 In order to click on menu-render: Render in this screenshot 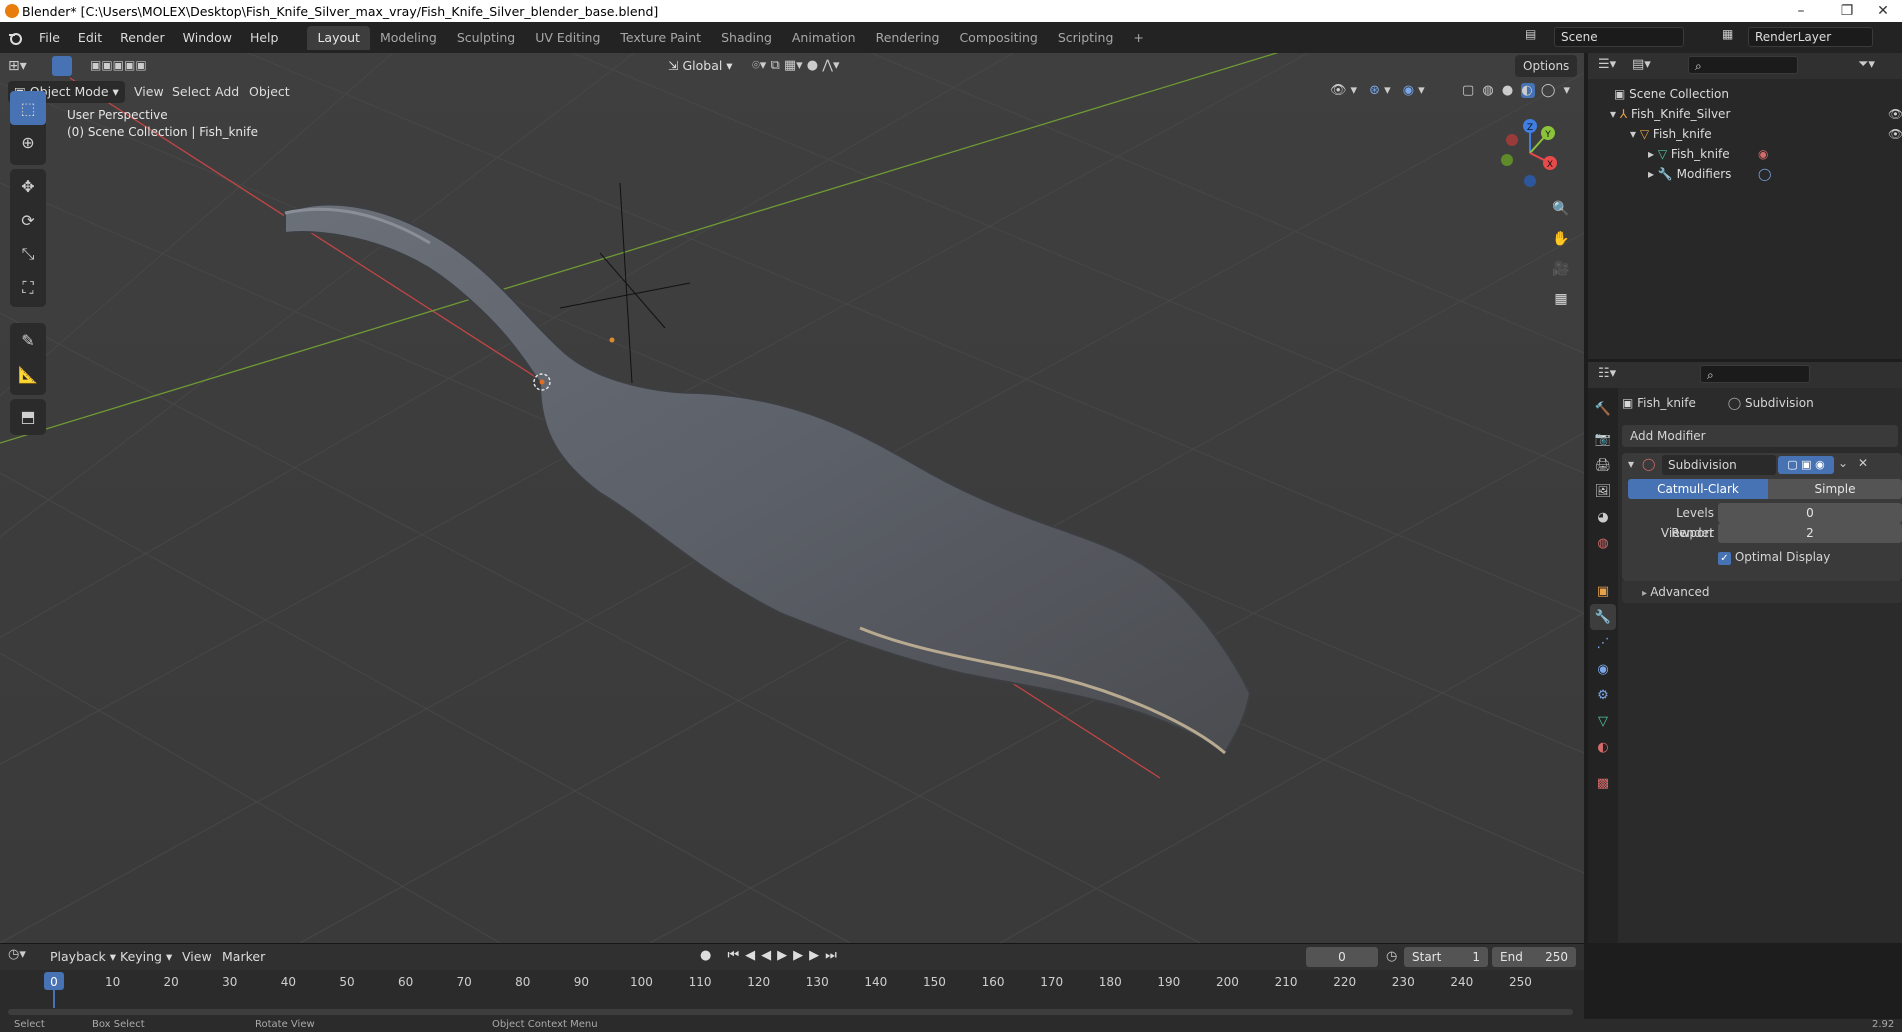, I will do `click(142, 38)`.